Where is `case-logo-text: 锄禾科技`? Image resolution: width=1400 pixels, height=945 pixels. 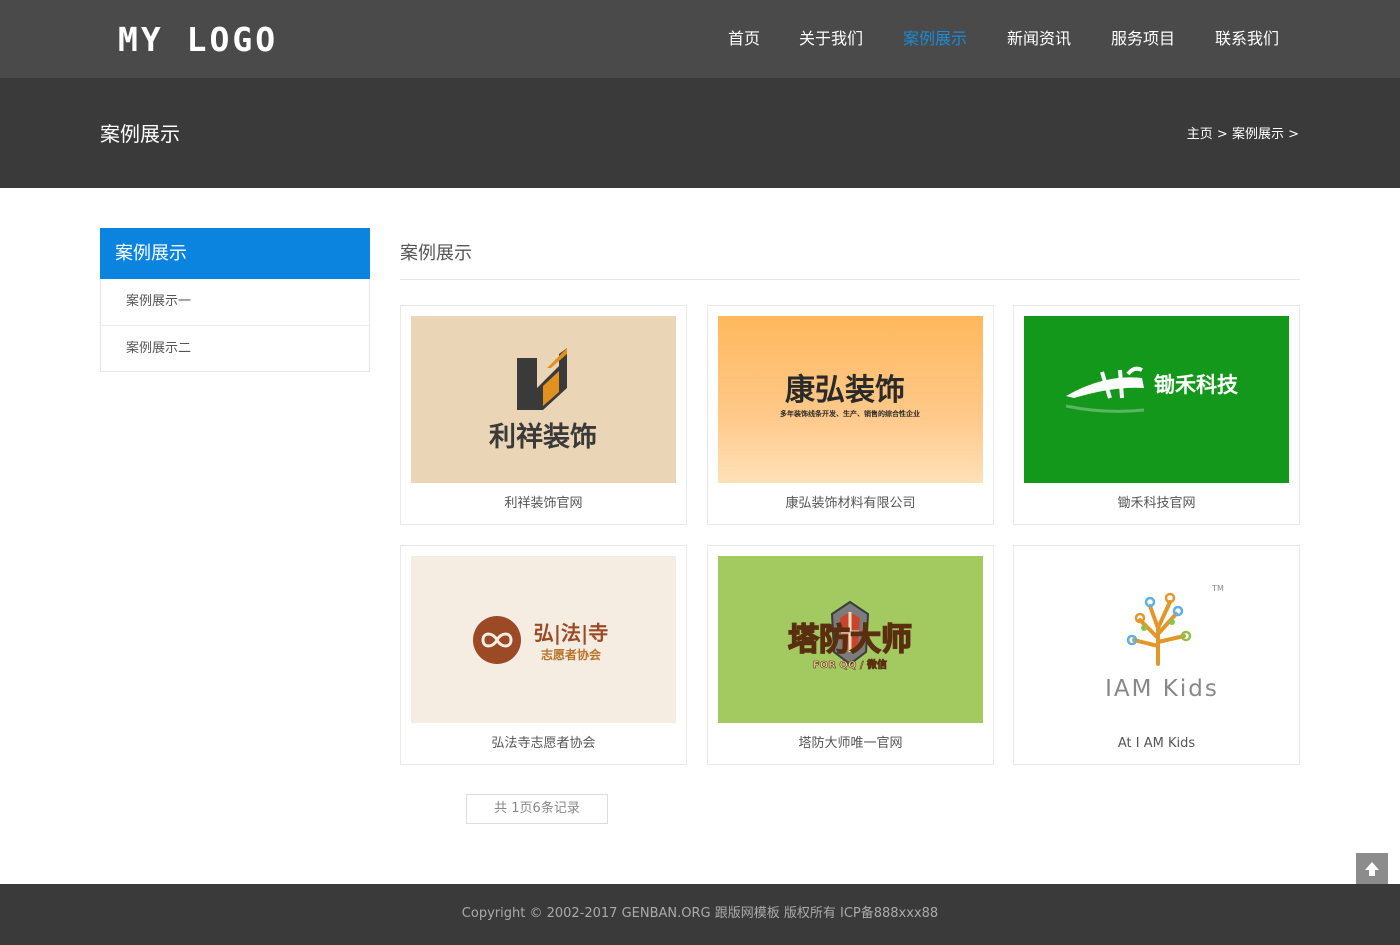
case-logo-text: 锄禾科技 is located at coordinates (1196, 385).